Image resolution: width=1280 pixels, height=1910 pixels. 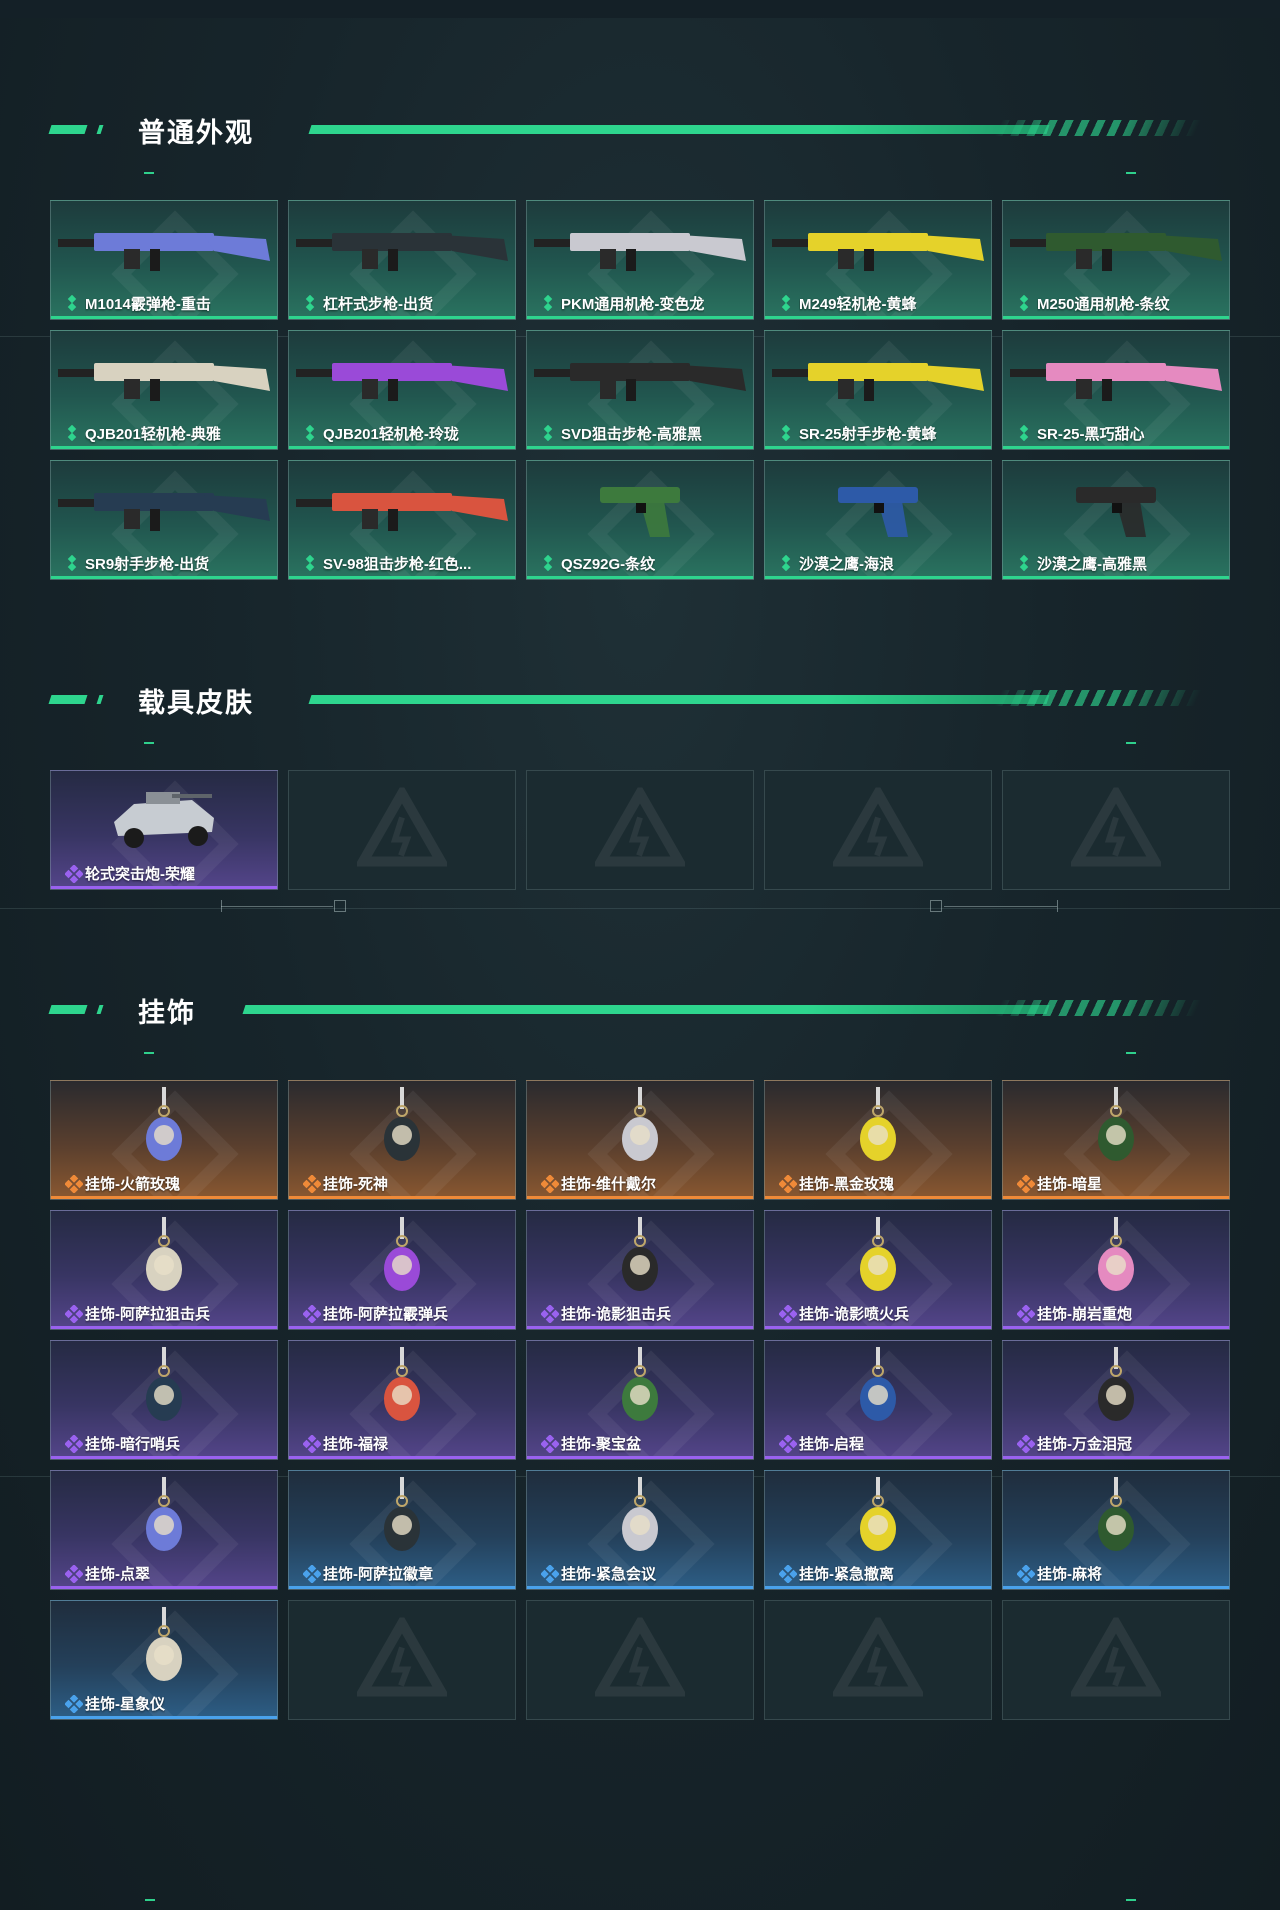 What do you see at coordinates (164, 520) in the screenshot?
I see `item-card: SR9射手步枪-出货` at bounding box center [164, 520].